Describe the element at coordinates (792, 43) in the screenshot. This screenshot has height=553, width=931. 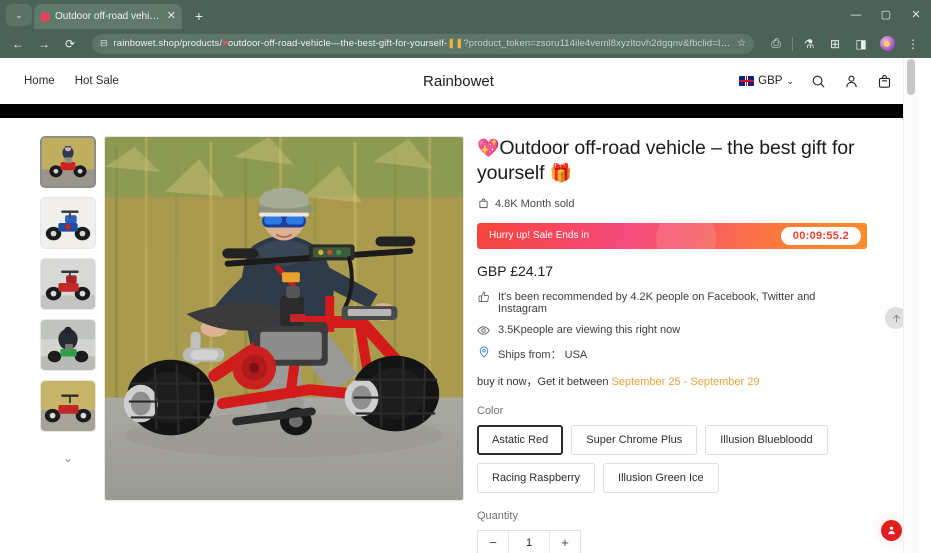
I see `toolbar-divider` at that location.